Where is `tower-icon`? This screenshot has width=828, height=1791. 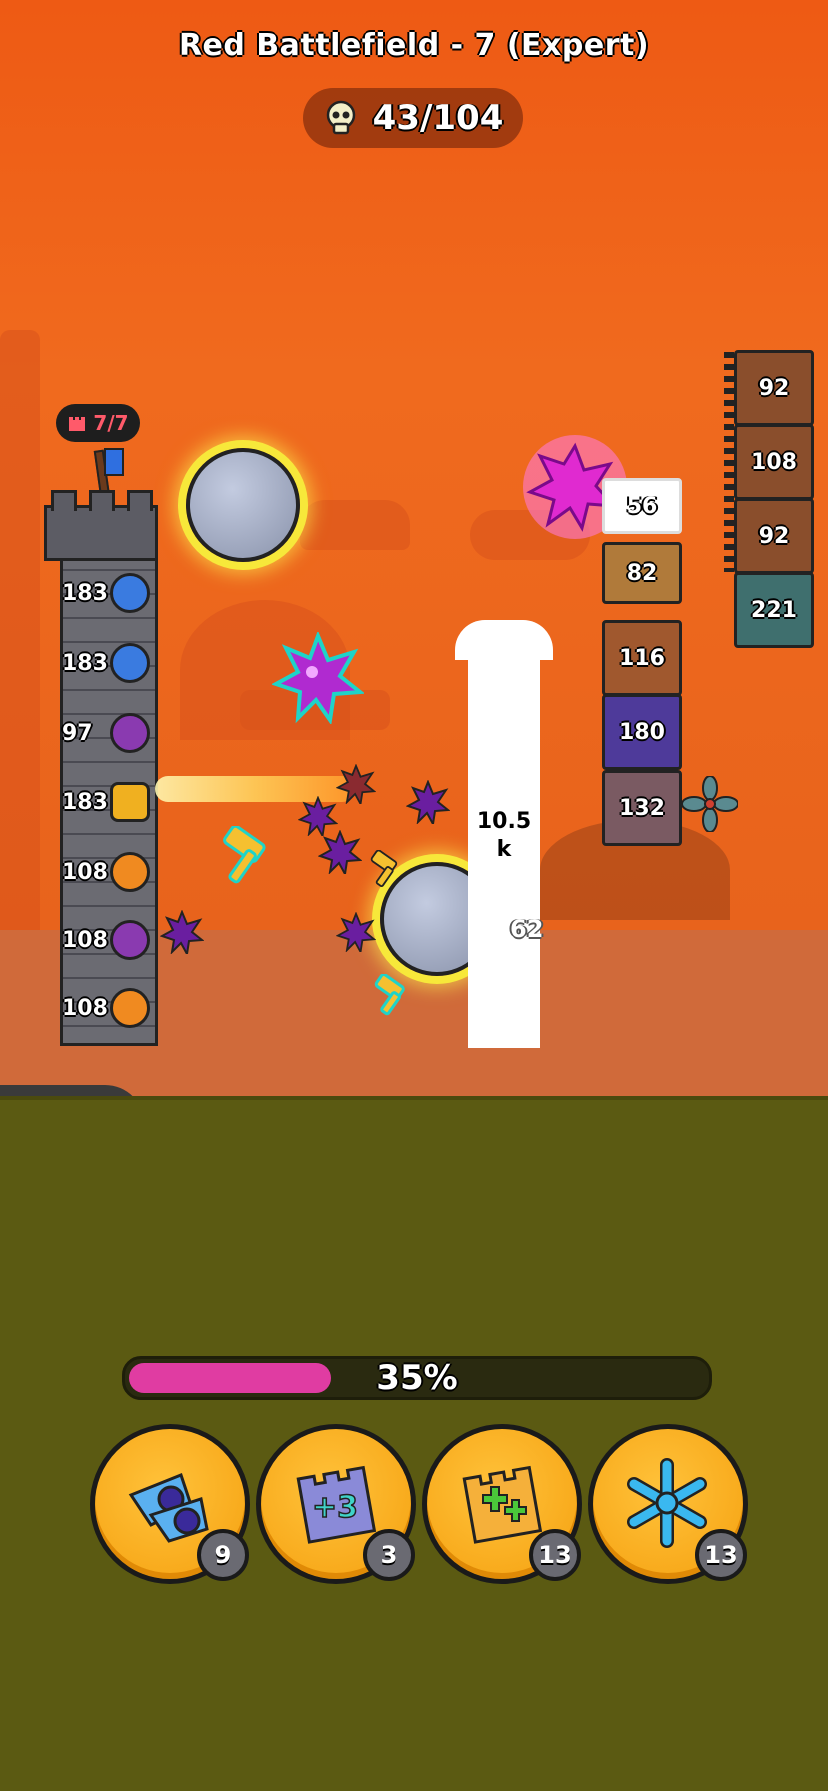
tower-icon is located at coordinates (77, 424).